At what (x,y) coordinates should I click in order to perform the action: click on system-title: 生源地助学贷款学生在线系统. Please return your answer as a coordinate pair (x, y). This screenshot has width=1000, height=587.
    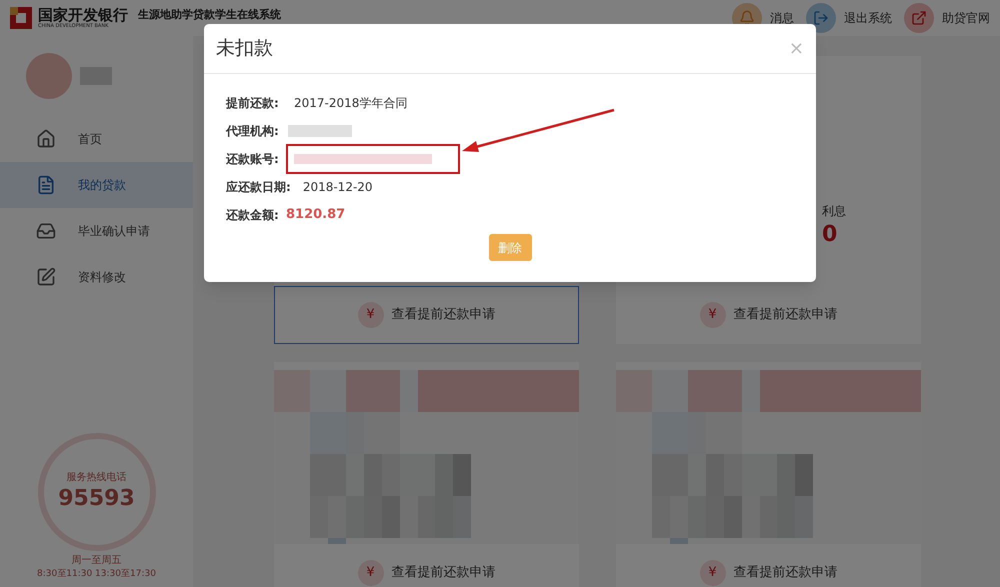
    Looking at the image, I should click on (209, 15).